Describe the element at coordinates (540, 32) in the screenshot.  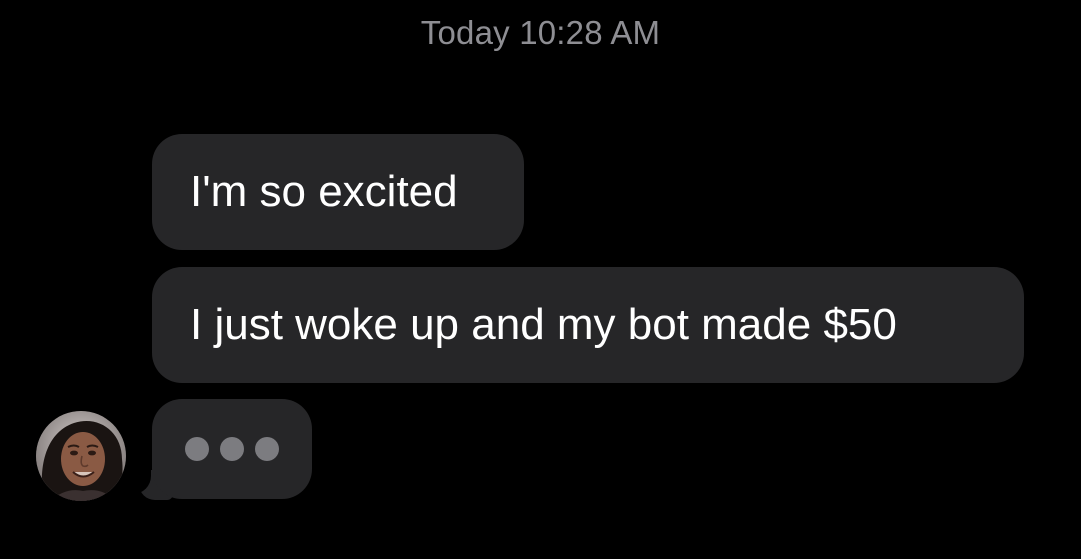
I see `message-timestamp: Today 10:28 AM` at that location.